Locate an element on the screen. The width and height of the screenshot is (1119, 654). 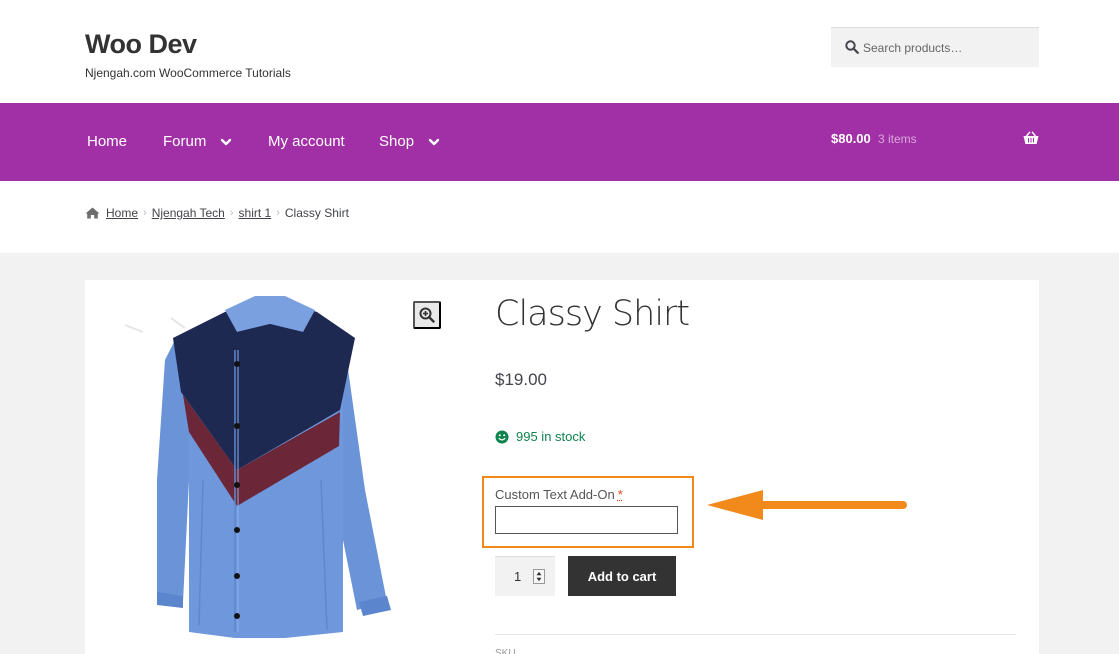
annotation-arrow is located at coordinates (807, 505).